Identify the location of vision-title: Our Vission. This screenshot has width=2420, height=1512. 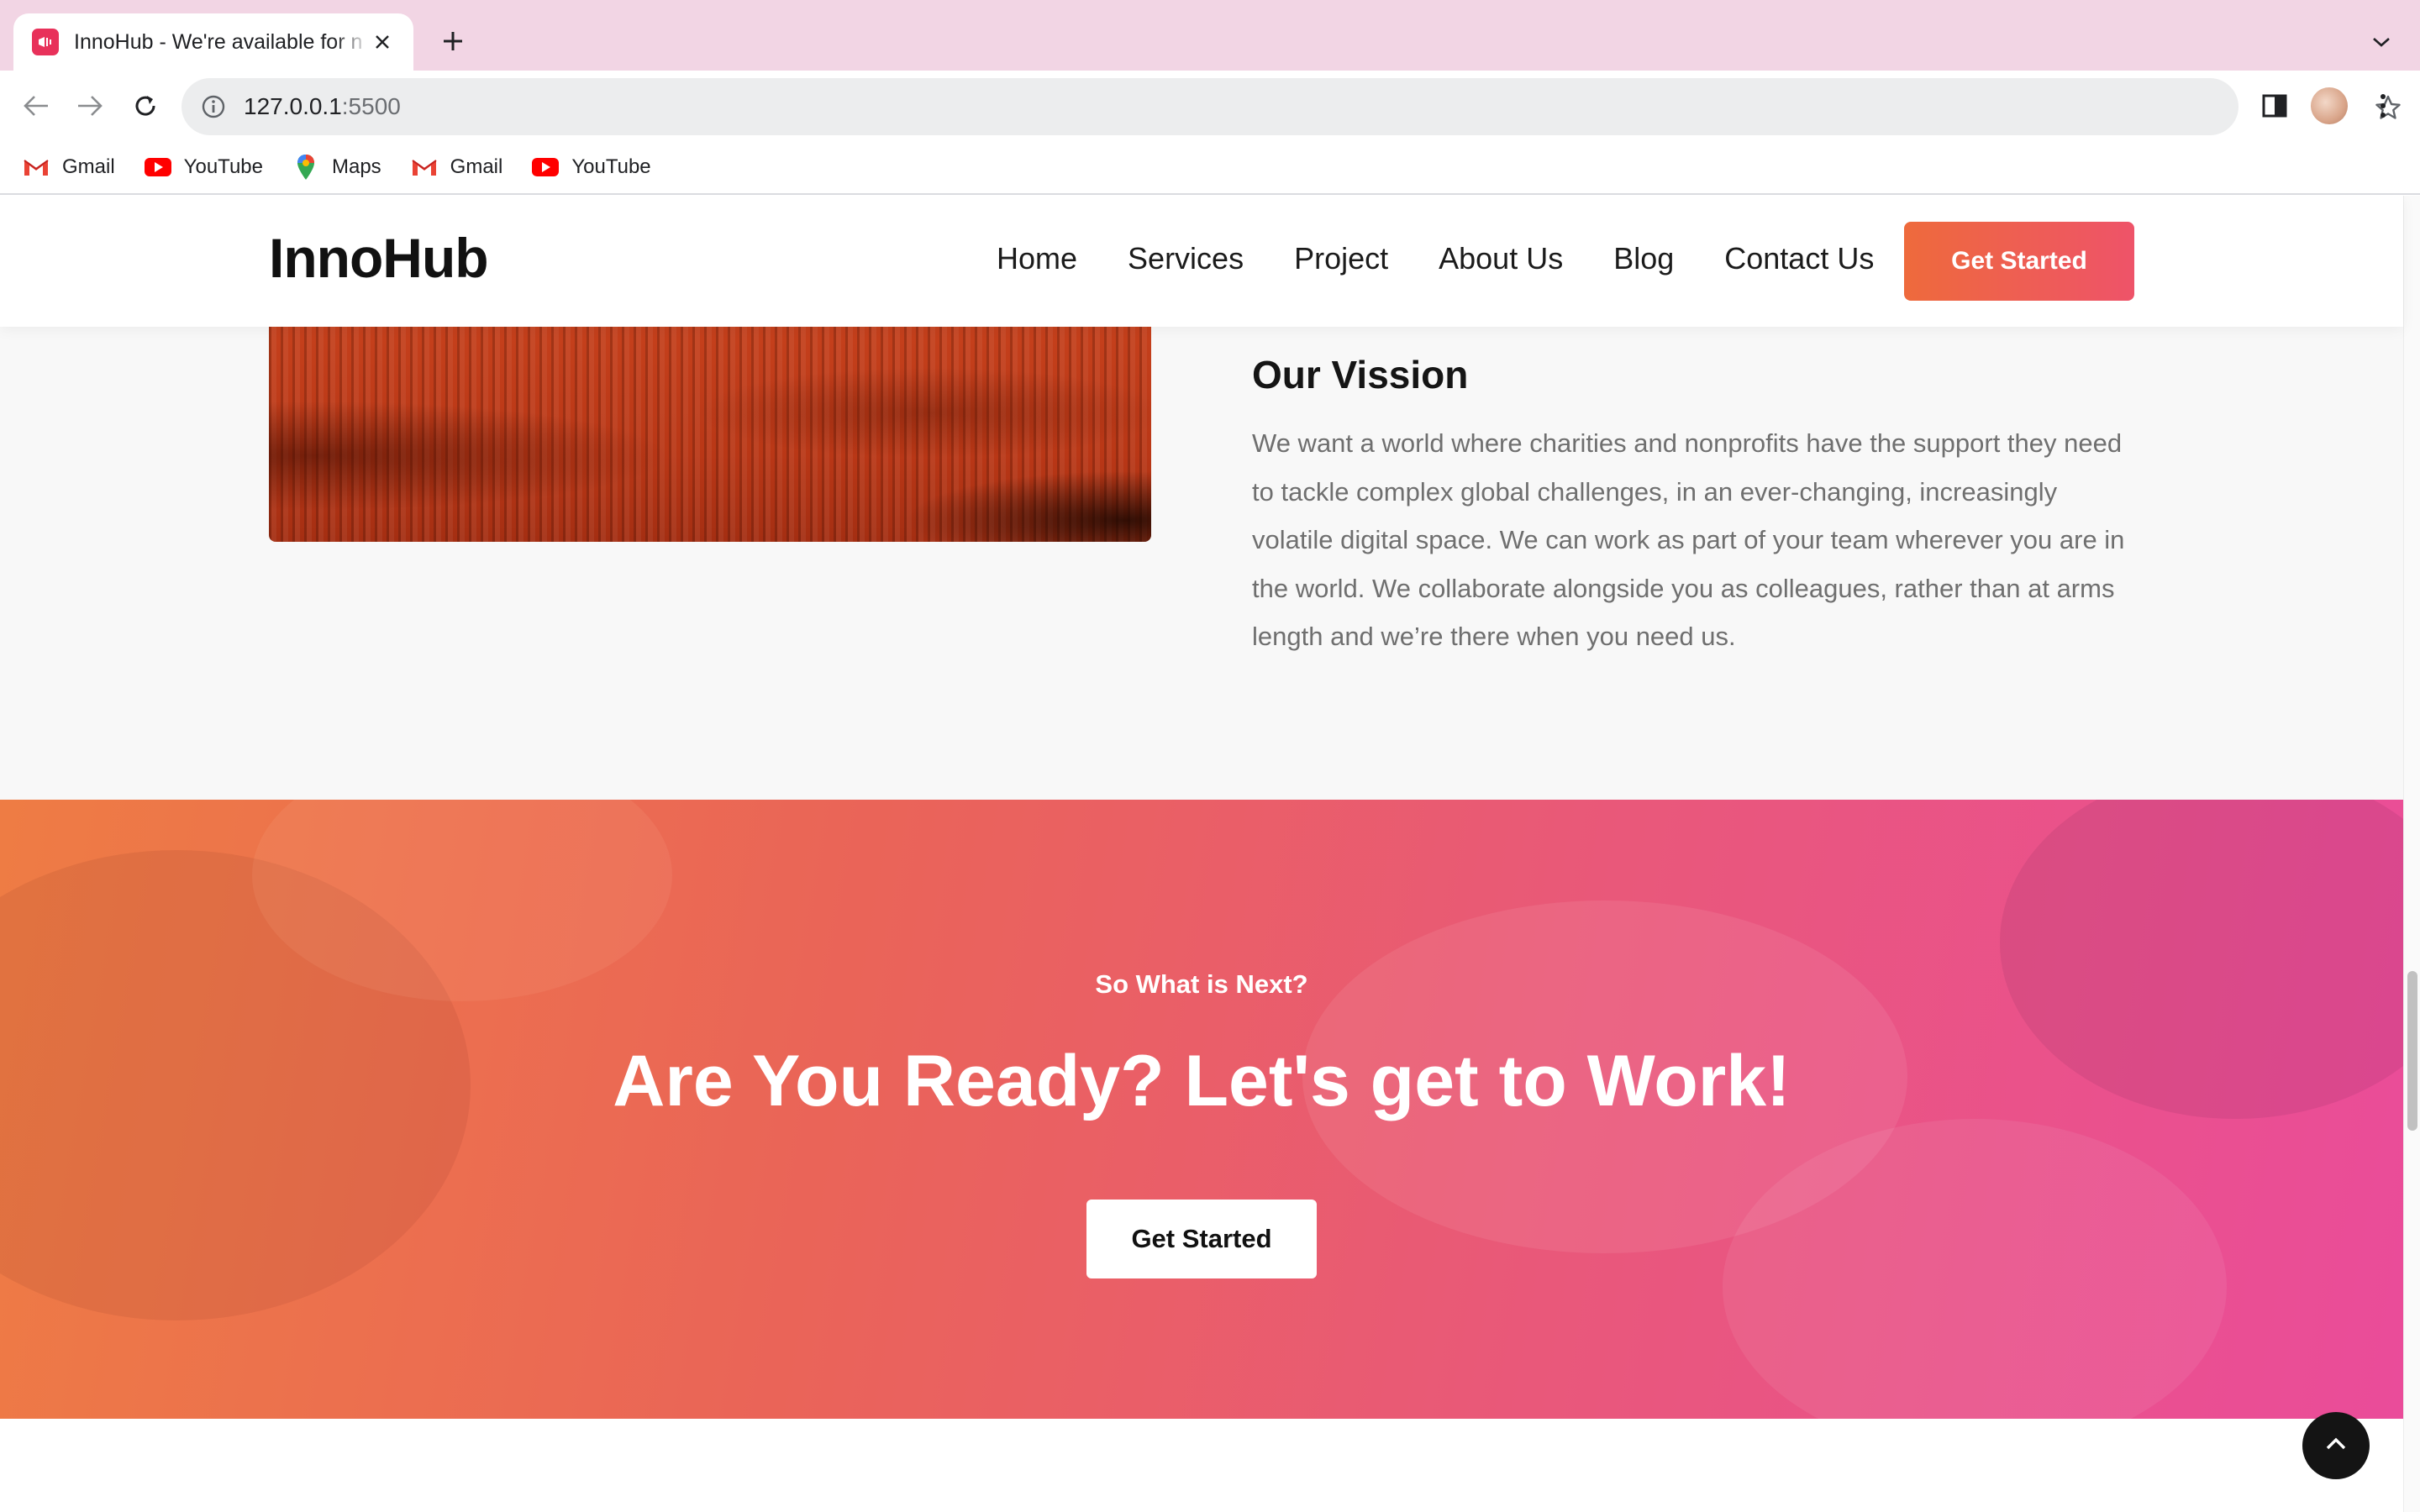
(1360, 374).